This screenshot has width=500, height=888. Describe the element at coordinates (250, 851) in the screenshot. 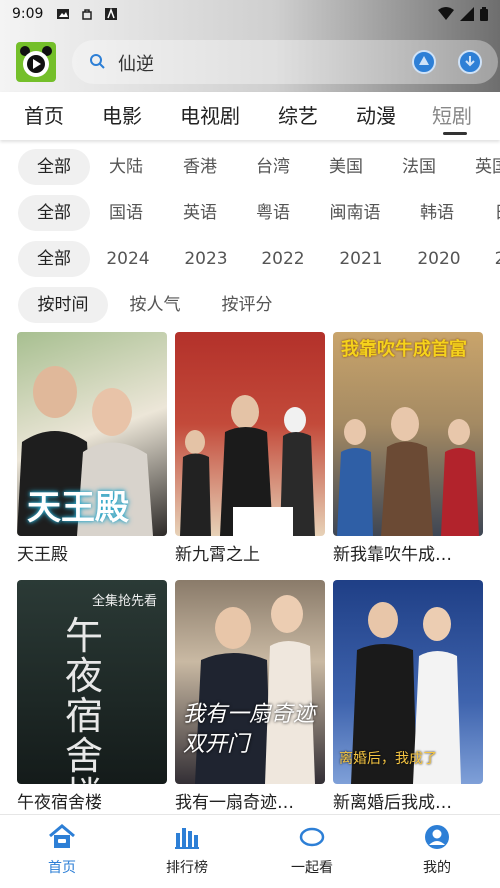

I see `bottom-nav: 首页 排行榜 一起看 我的` at that location.